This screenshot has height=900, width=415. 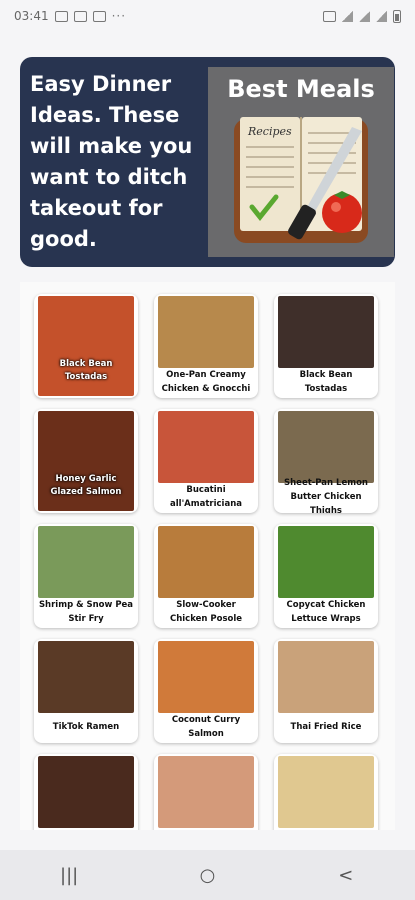 What do you see at coordinates (206, 382) in the screenshot?
I see `recipe-title: One-Pan Creamy Chicken & Gnocchi` at bounding box center [206, 382].